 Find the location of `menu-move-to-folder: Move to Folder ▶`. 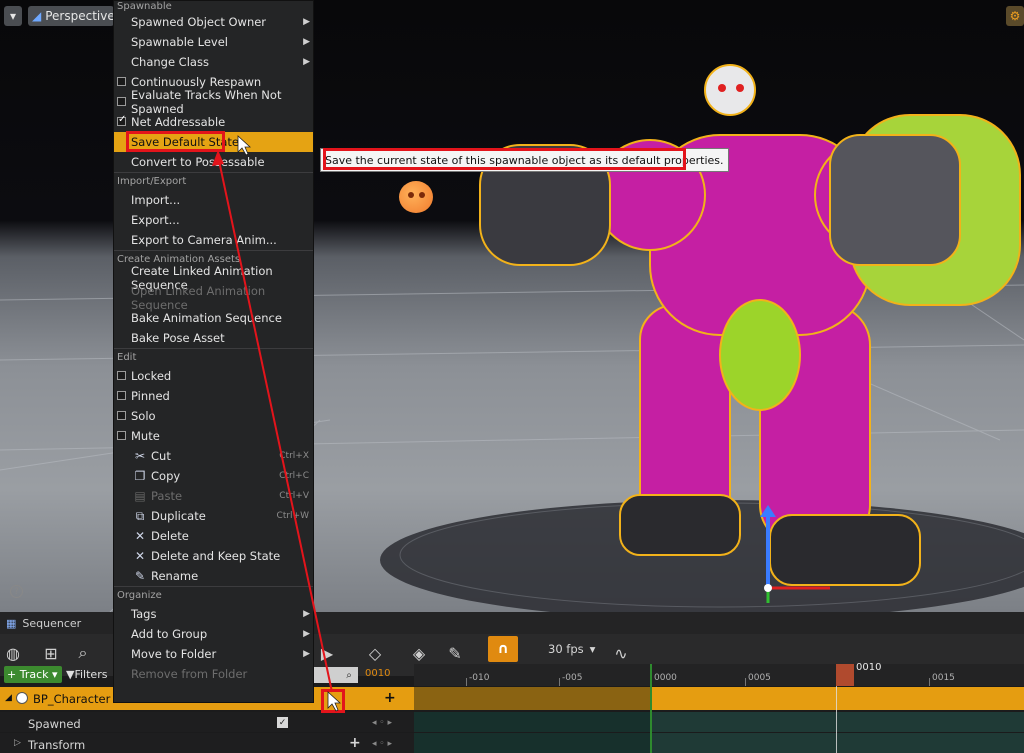

menu-move-to-folder: Move to Folder ▶ is located at coordinates (213, 654).